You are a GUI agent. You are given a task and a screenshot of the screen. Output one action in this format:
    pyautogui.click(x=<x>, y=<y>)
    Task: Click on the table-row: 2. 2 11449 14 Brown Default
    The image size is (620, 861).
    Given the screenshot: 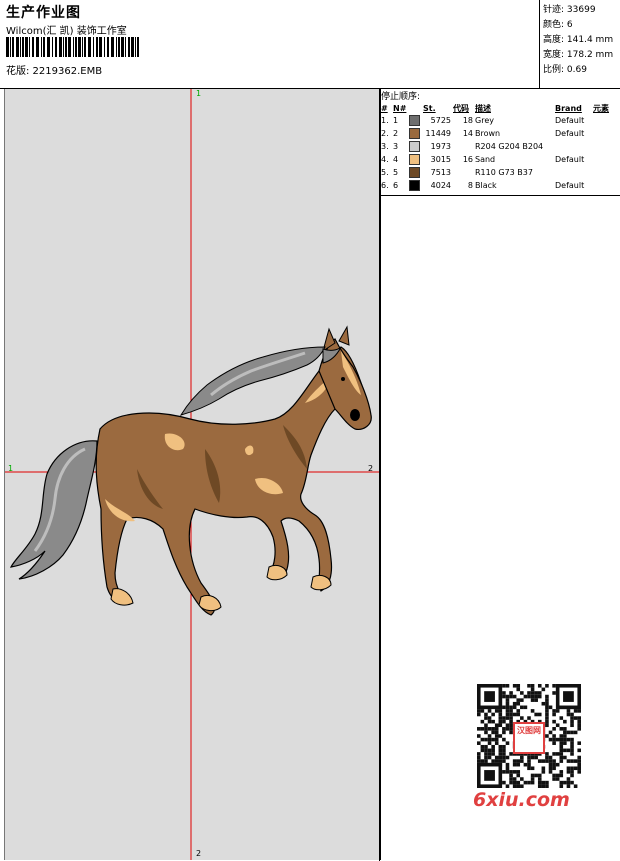 What is the action you would take?
    pyautogui.click(x=500, y=133)
    